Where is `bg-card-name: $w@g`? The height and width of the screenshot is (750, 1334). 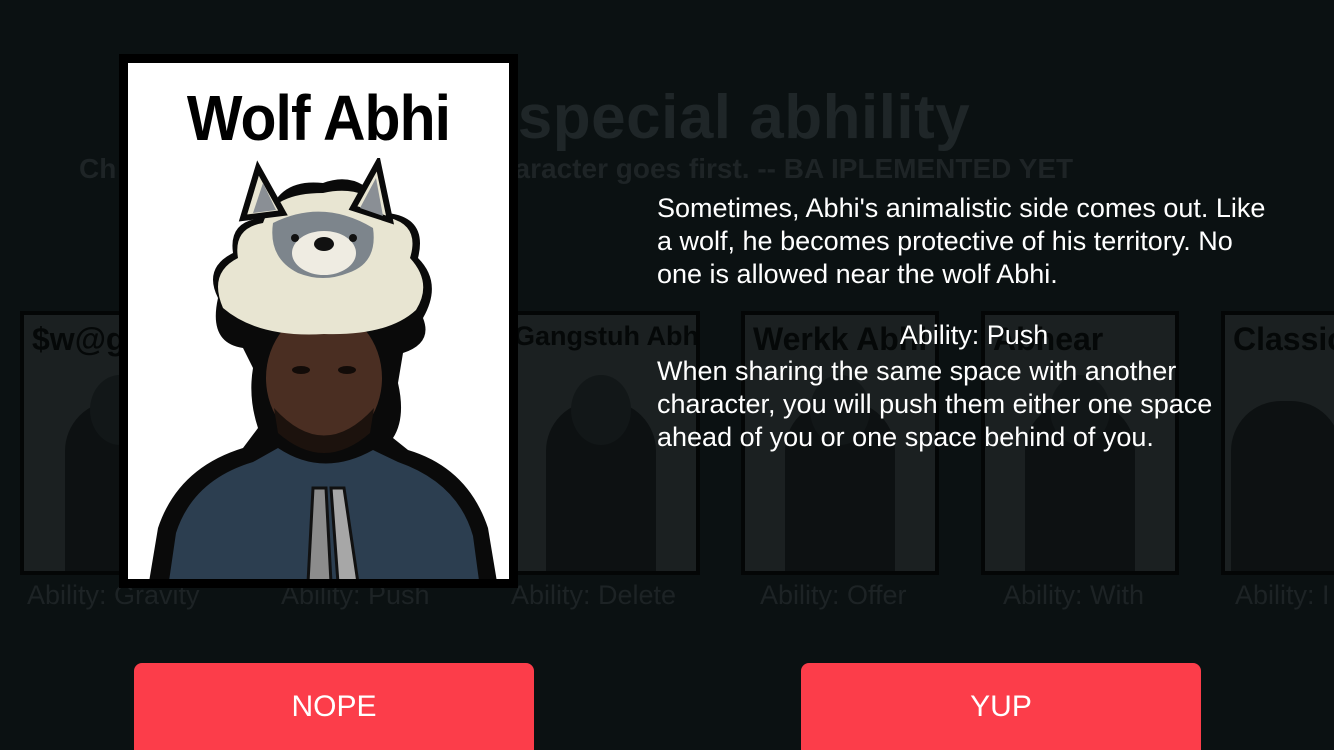
bg-card-name: $w@g is located at coordinates (79, 339).